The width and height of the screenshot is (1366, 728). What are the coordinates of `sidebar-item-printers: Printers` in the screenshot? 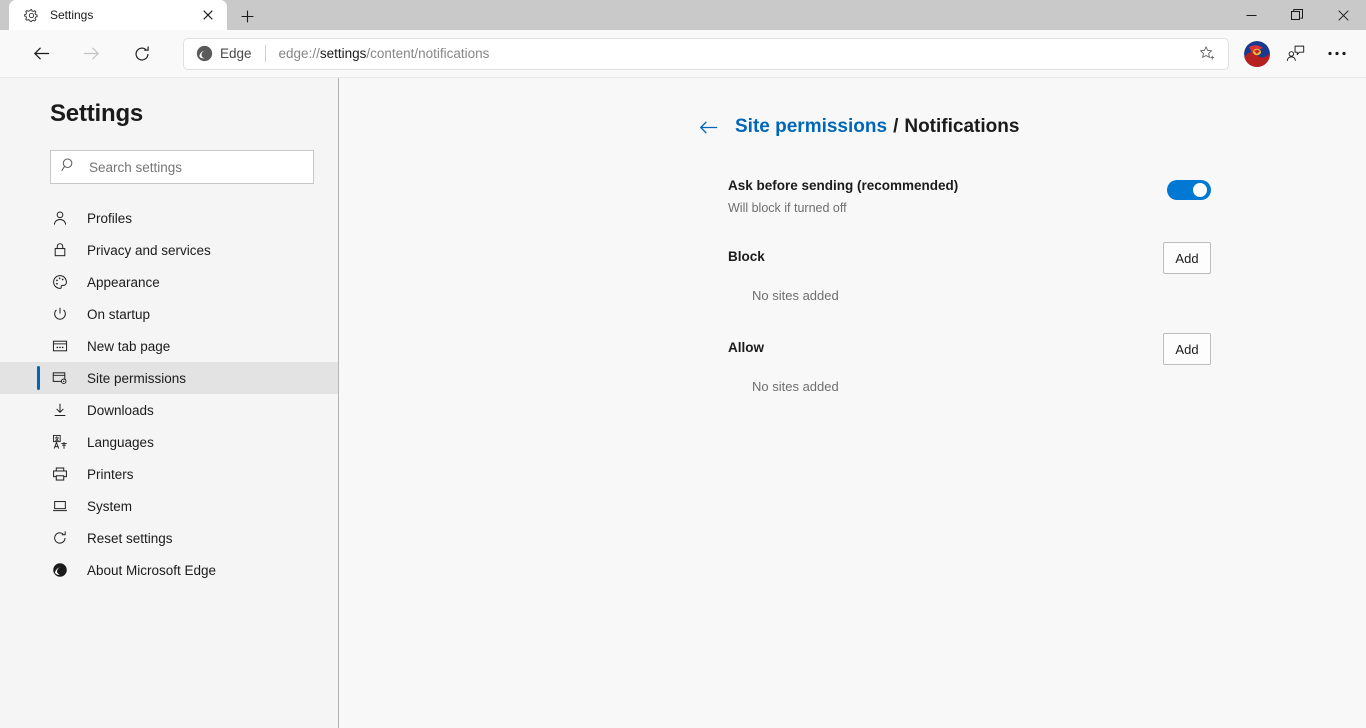 It's located at (169, 474).